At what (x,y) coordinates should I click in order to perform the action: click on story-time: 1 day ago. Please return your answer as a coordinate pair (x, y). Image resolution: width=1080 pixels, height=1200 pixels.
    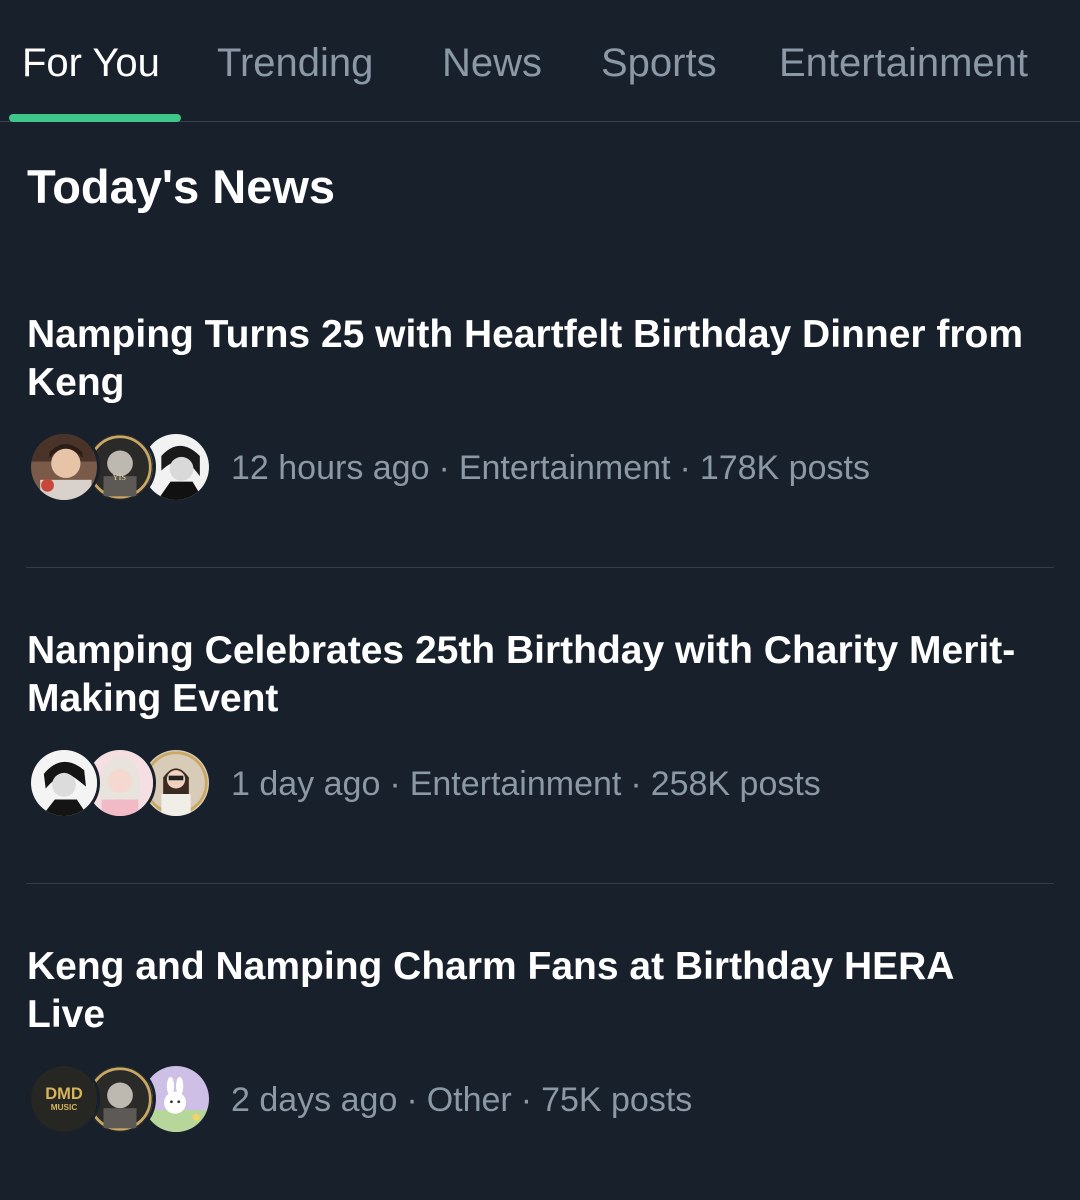
    Looking at the image, I should click on (306, 784).